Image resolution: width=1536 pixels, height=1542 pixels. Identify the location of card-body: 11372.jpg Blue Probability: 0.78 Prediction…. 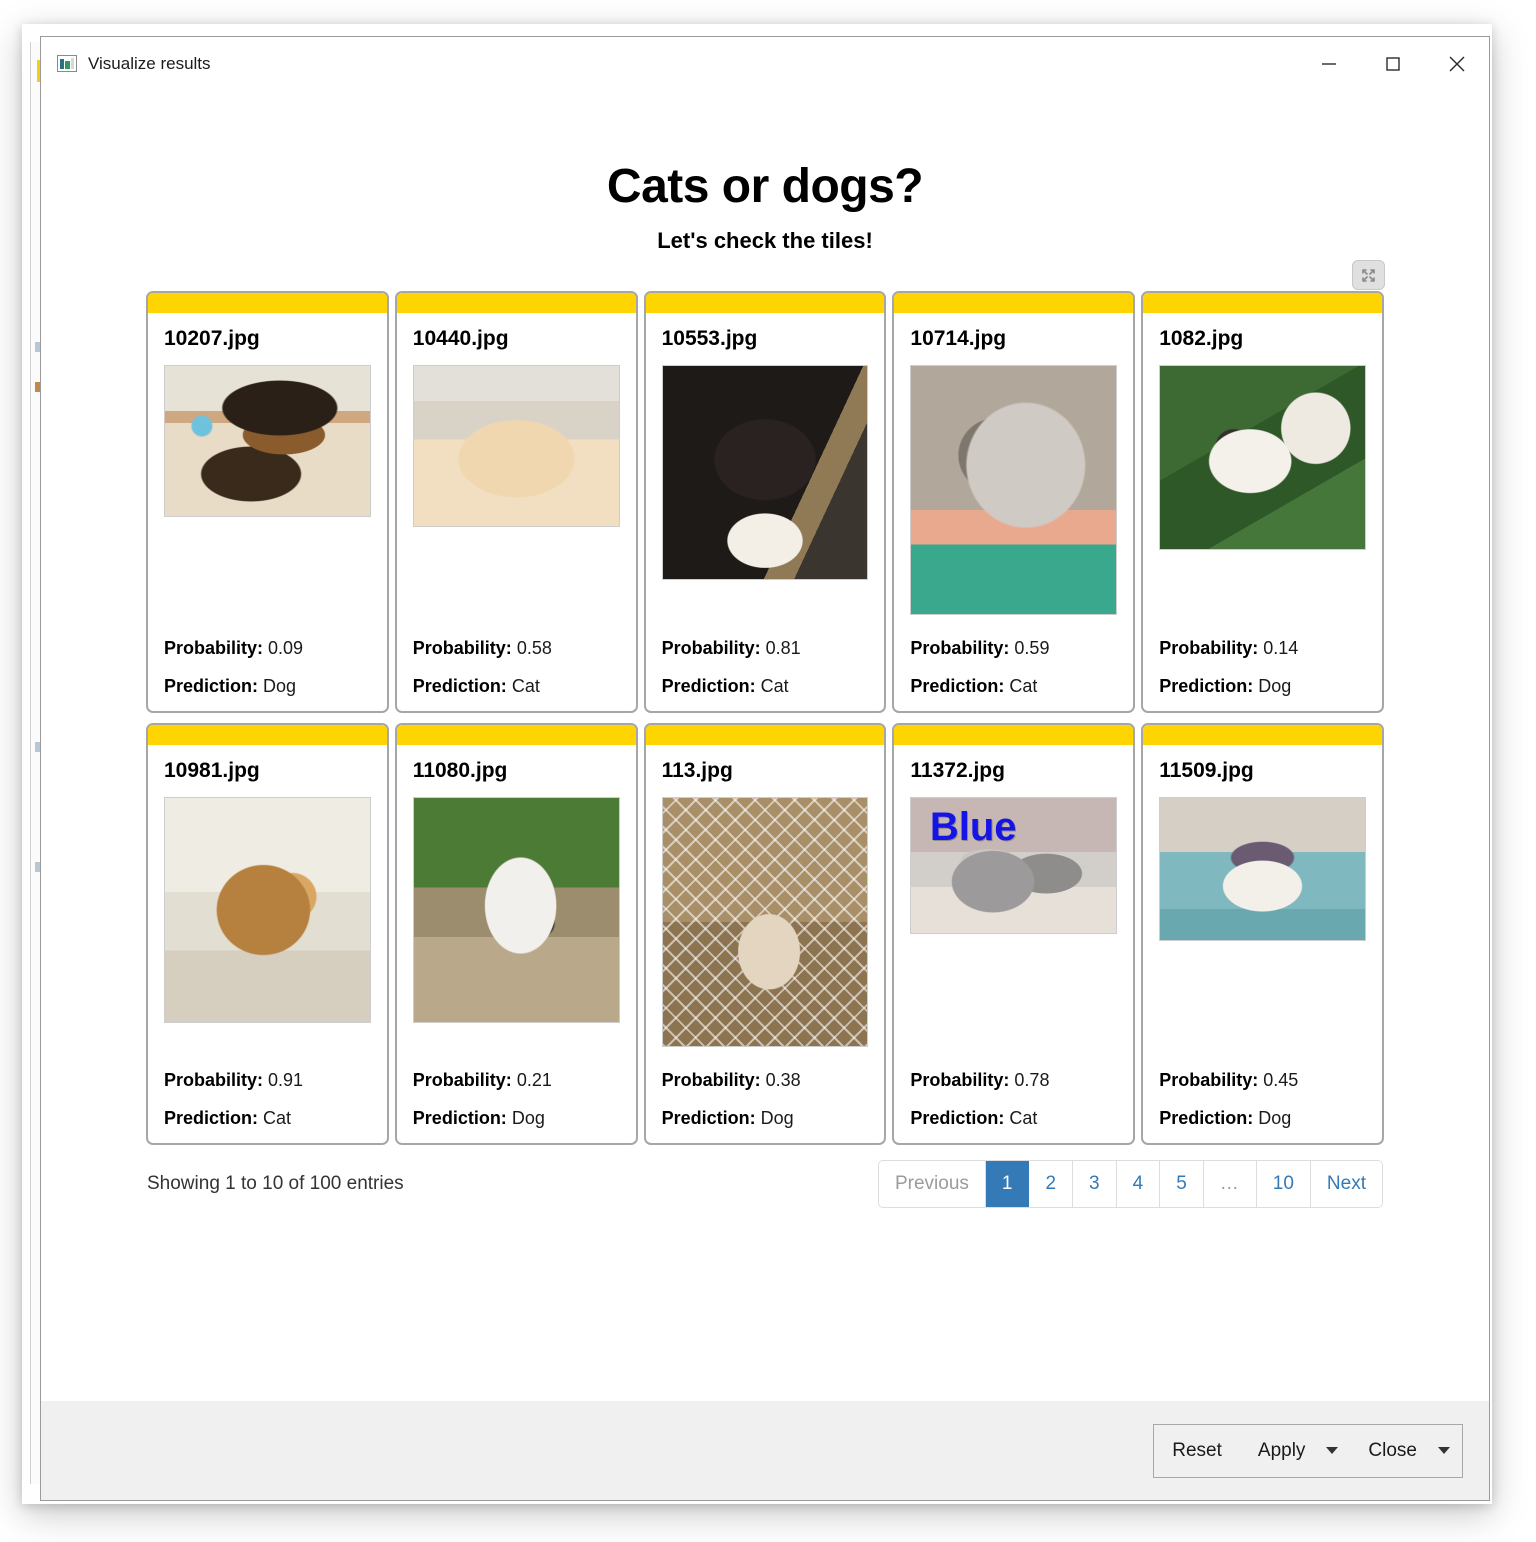
(1013, 944).